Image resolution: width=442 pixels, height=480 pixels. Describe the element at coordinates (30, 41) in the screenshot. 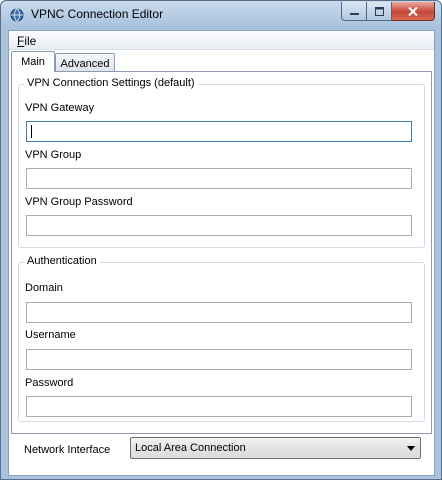

I see `menu-file-label: ile` at that location.